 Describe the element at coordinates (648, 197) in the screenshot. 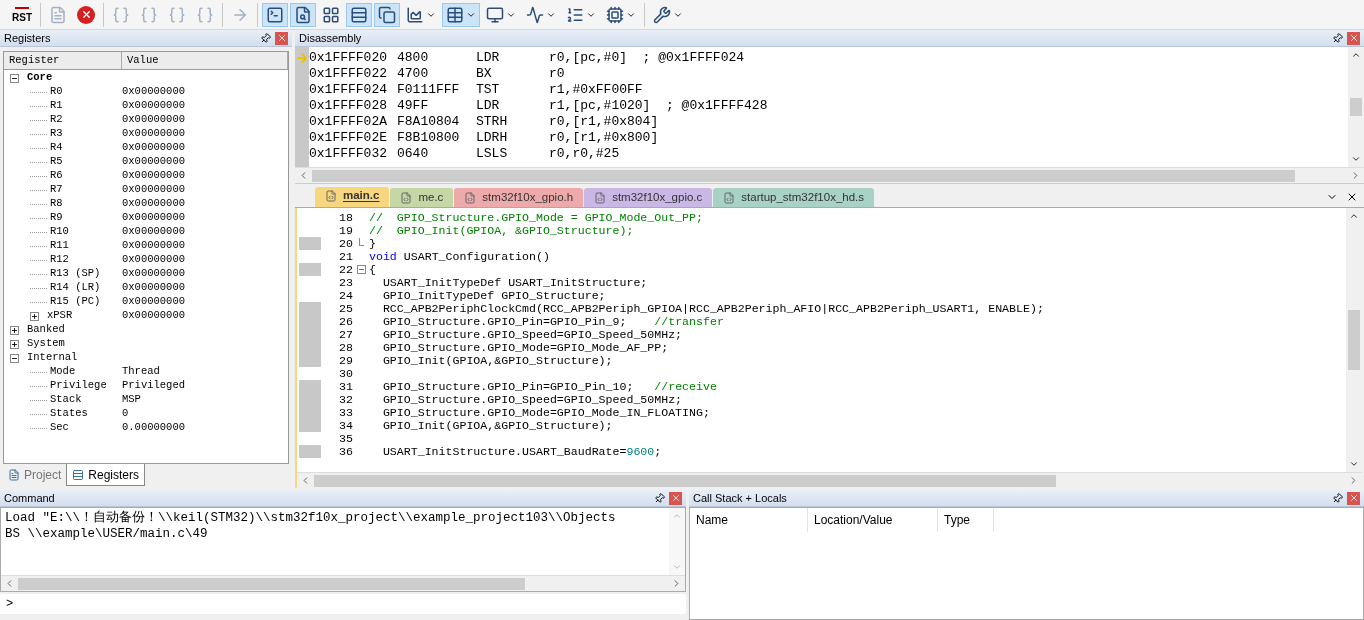

I see `editor-tab: stm32f10x_gpio.c` at that location.